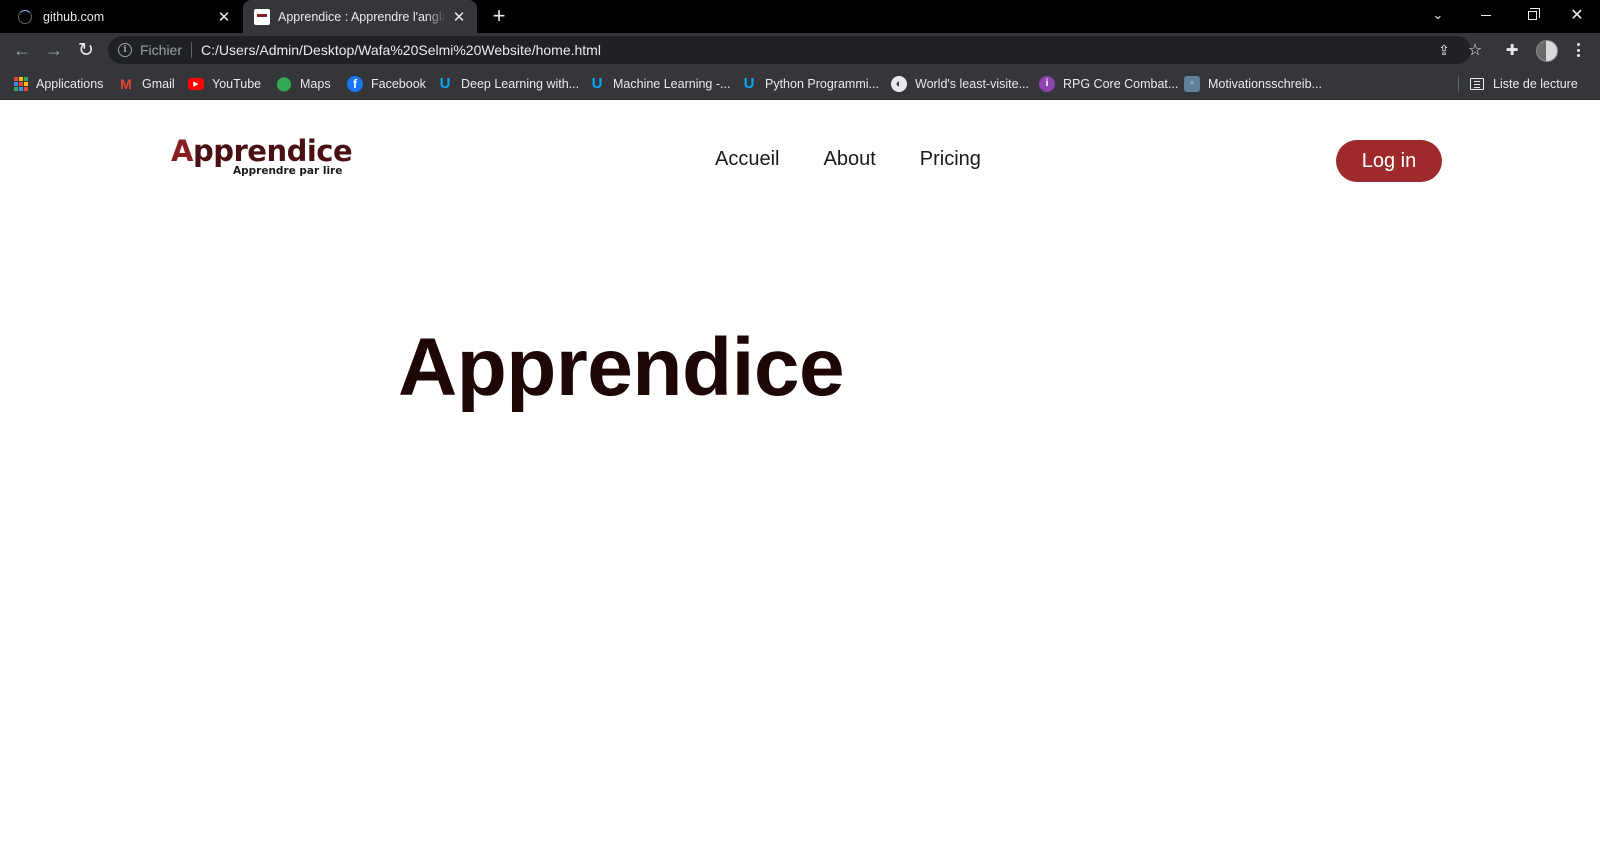 This screenshot has width=1600, height=858. Describe the element at coordinates (284, 83) in the screenshot. I see `maps-pin-icon: ⬤` at that location.